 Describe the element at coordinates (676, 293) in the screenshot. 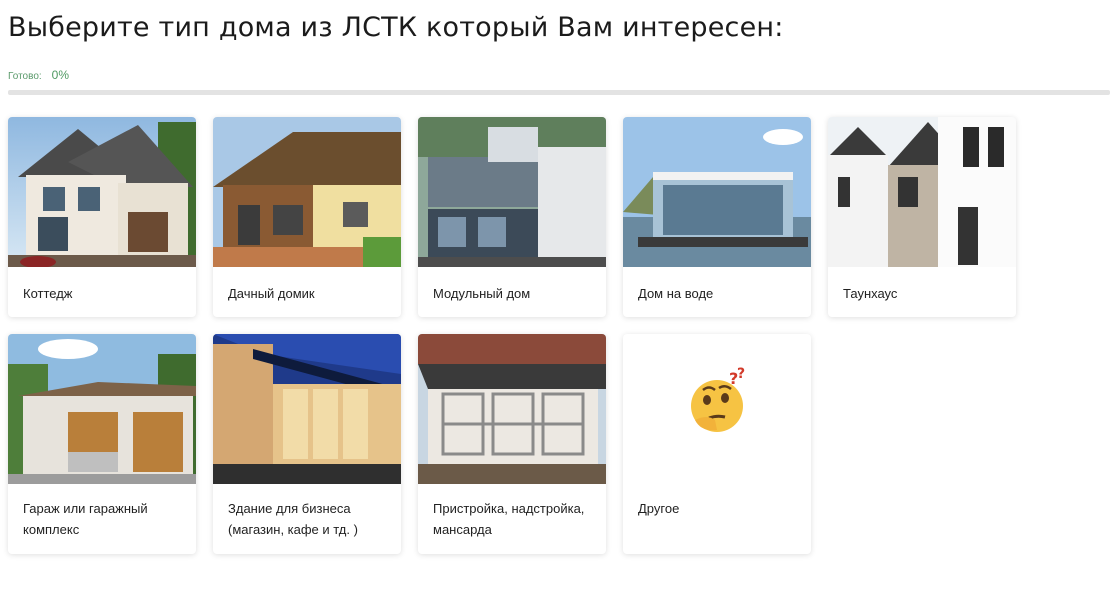

I see `option-label: Дом на воде` at that location.